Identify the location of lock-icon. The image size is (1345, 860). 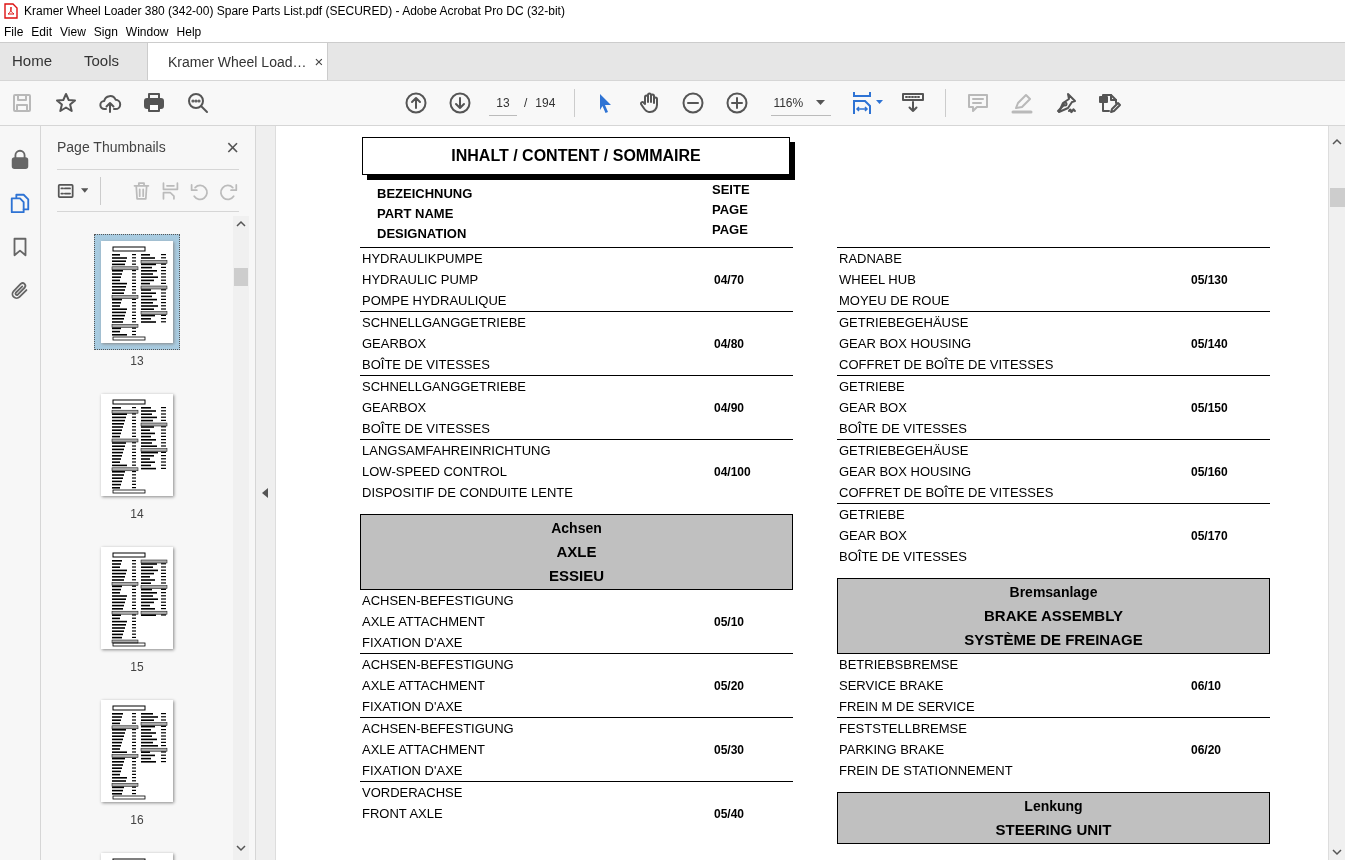
(20, 159).